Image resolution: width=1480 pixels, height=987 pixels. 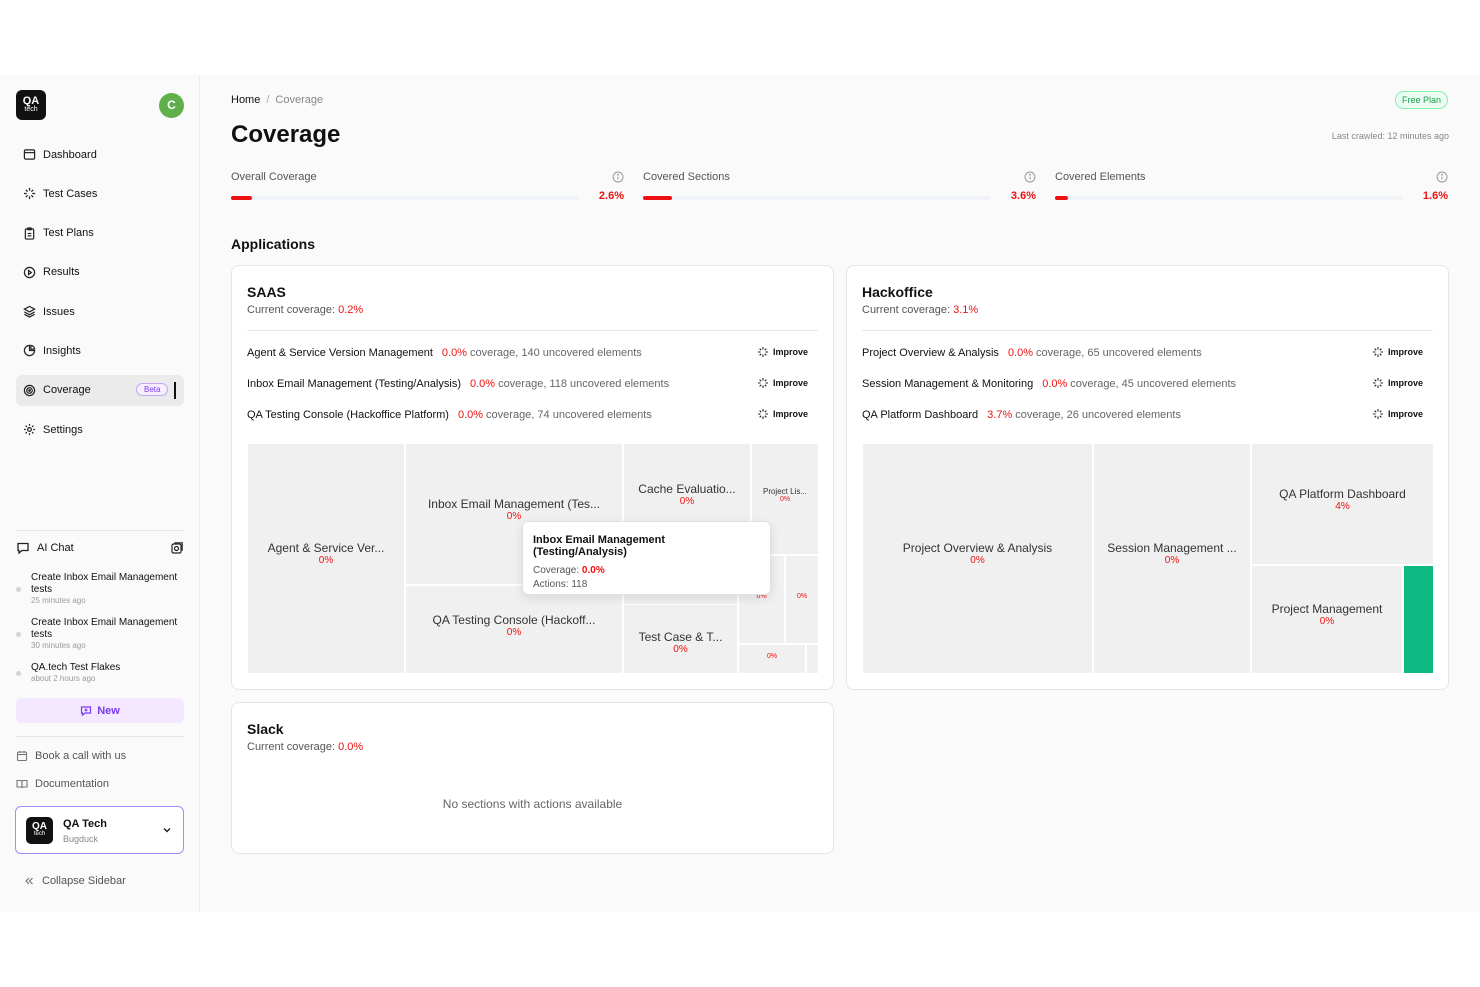 I want to click on treemap-cell-name: Project Management, so click(x=1327, y=609).